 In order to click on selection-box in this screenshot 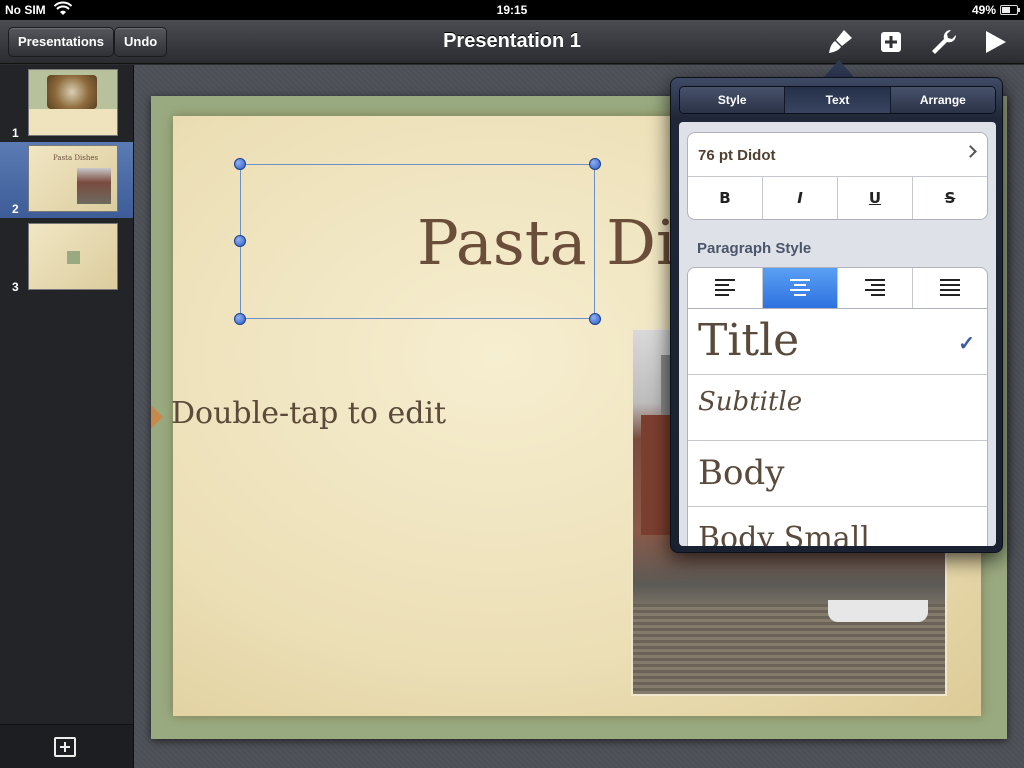, I will do `click(417, 241)`.